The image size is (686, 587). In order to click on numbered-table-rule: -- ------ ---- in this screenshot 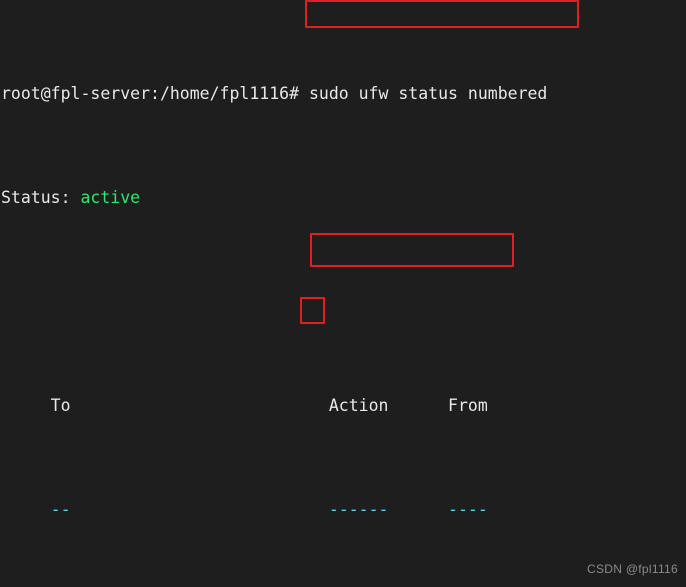, I will do `click(279, 510)`.